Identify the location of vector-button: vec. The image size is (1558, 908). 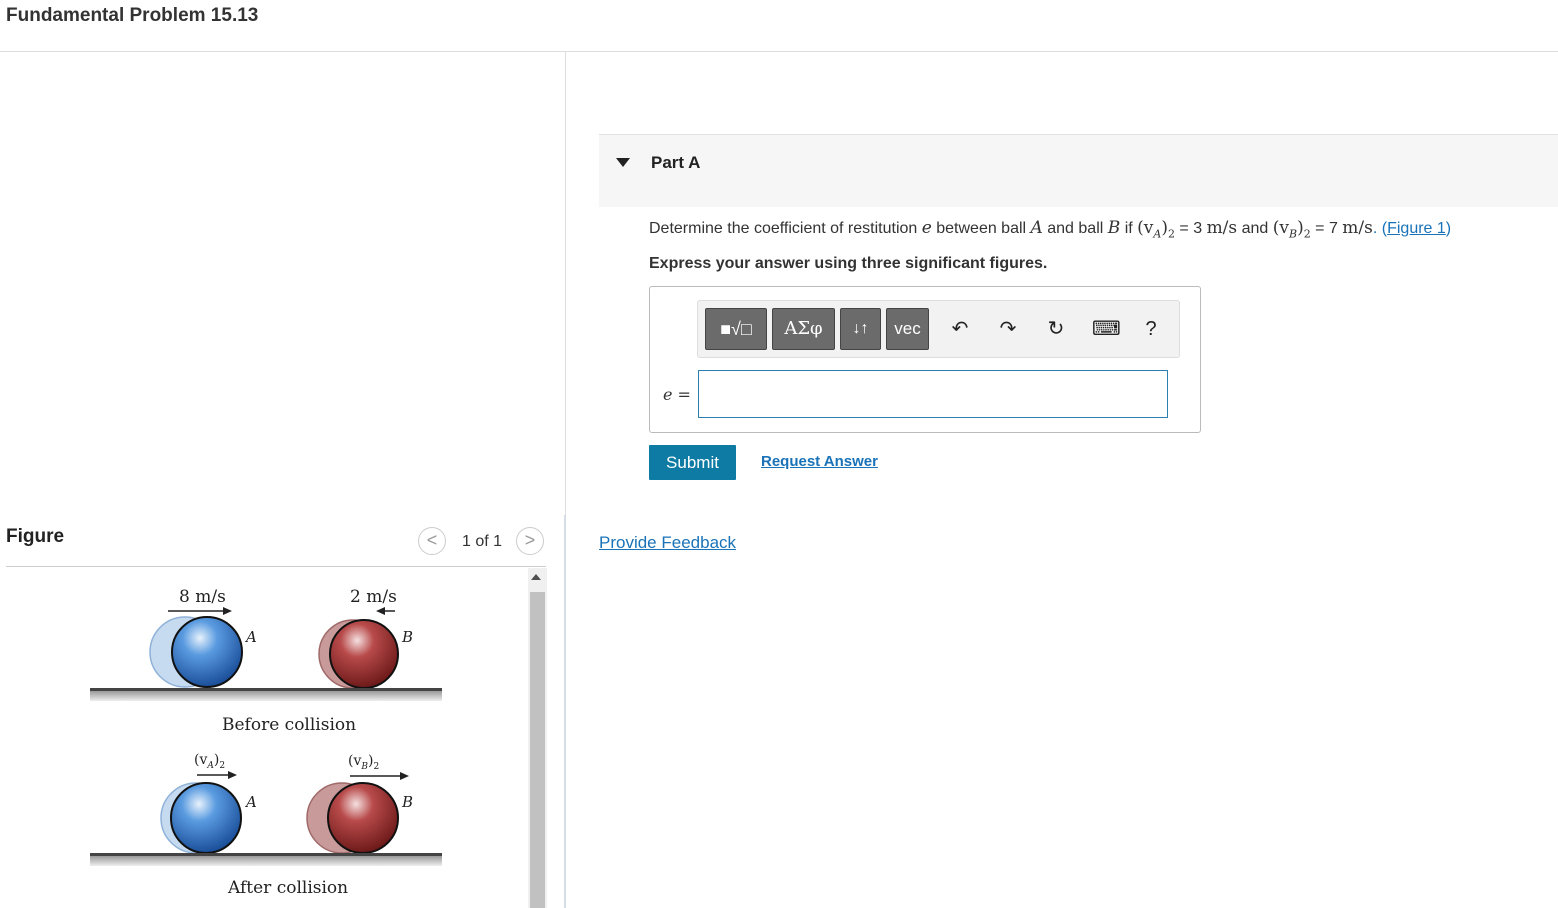
(907, 329).